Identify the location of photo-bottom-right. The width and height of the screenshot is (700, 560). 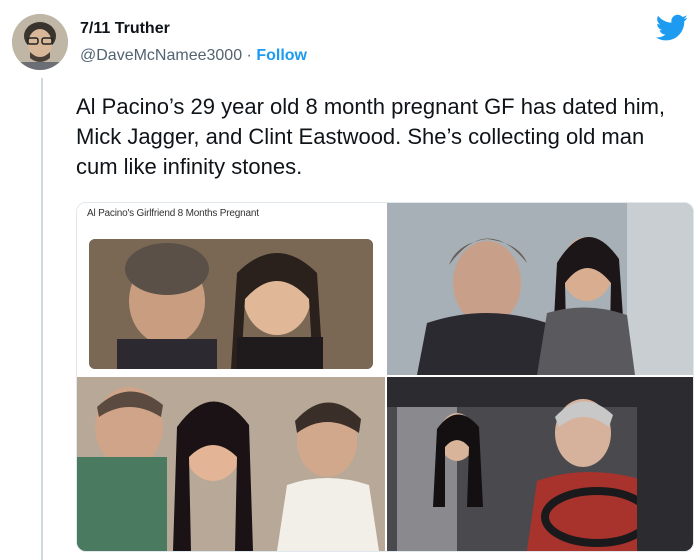
(540, 464).